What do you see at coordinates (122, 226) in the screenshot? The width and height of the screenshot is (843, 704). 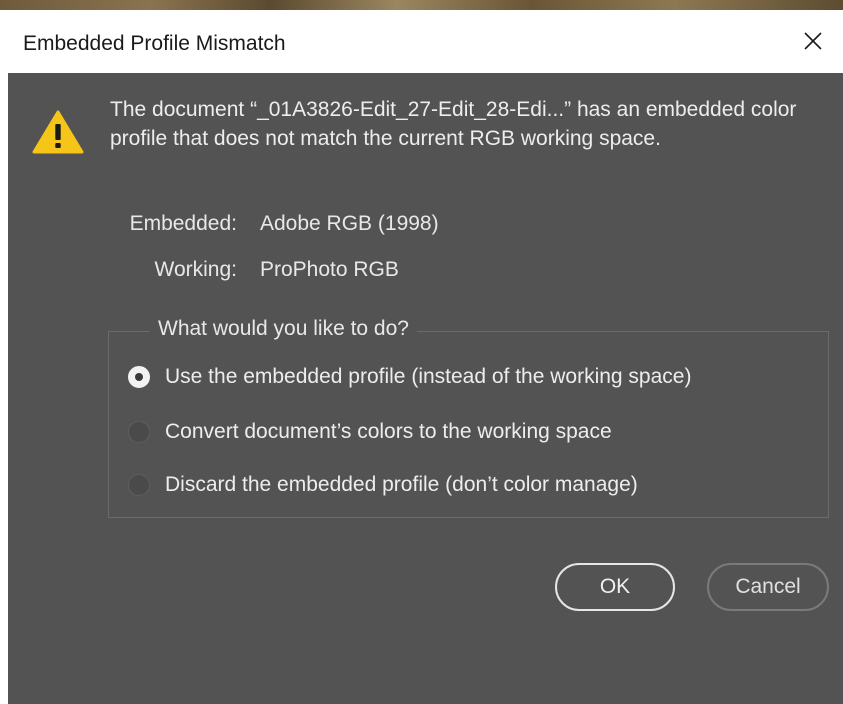 I see `embedded-profile-row: Embedded:` at bounding box center [122, 226].